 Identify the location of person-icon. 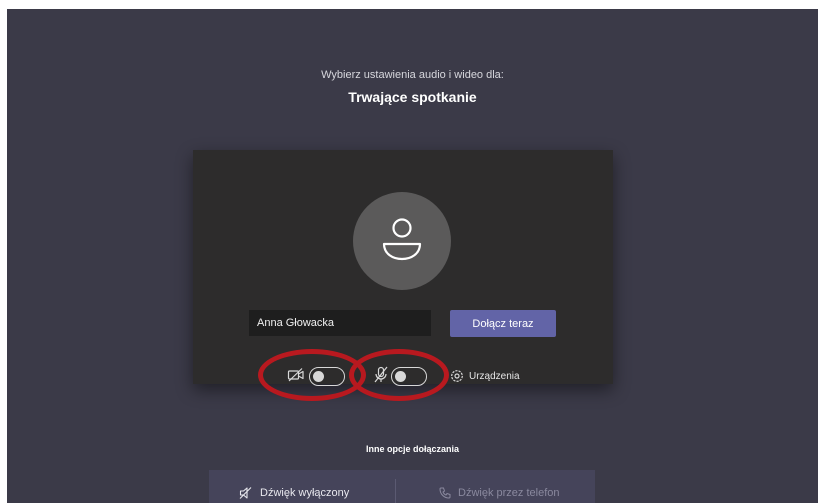
(402, 239).